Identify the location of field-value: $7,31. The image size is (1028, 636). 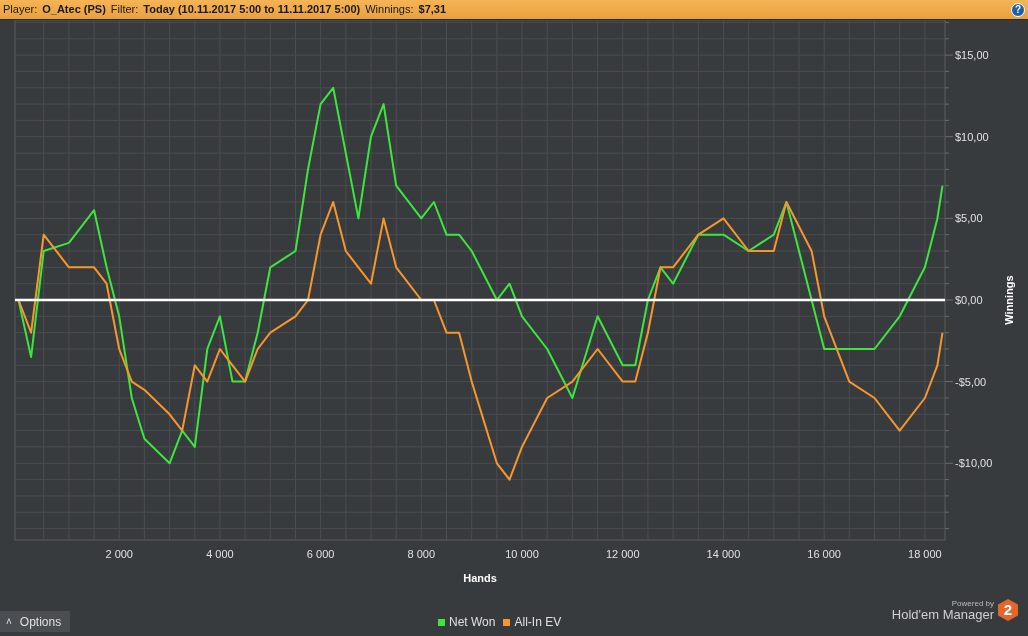
(432, 10).